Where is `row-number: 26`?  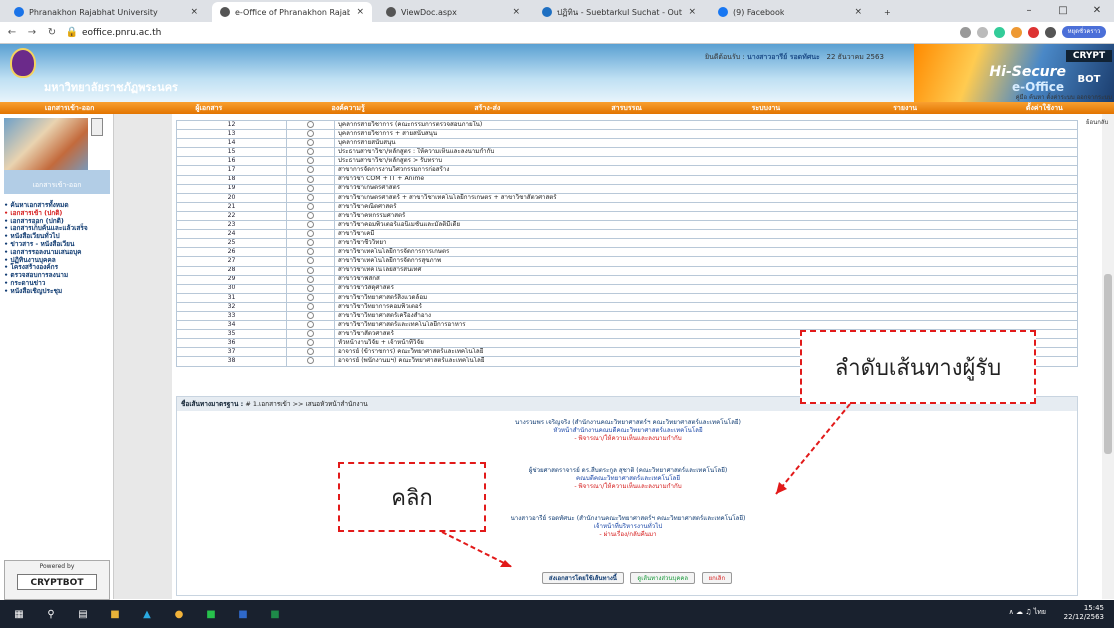
row-number: 26 is located at coordinates (231, 252).